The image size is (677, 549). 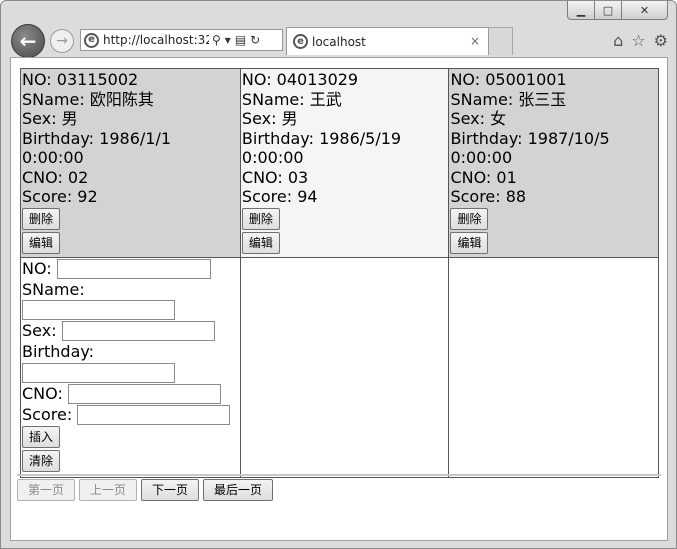 What do you see at coordinates (62, 41) in the screenshot?
I see `forward-arrow-icon: →` at bounding box center [62, 41].